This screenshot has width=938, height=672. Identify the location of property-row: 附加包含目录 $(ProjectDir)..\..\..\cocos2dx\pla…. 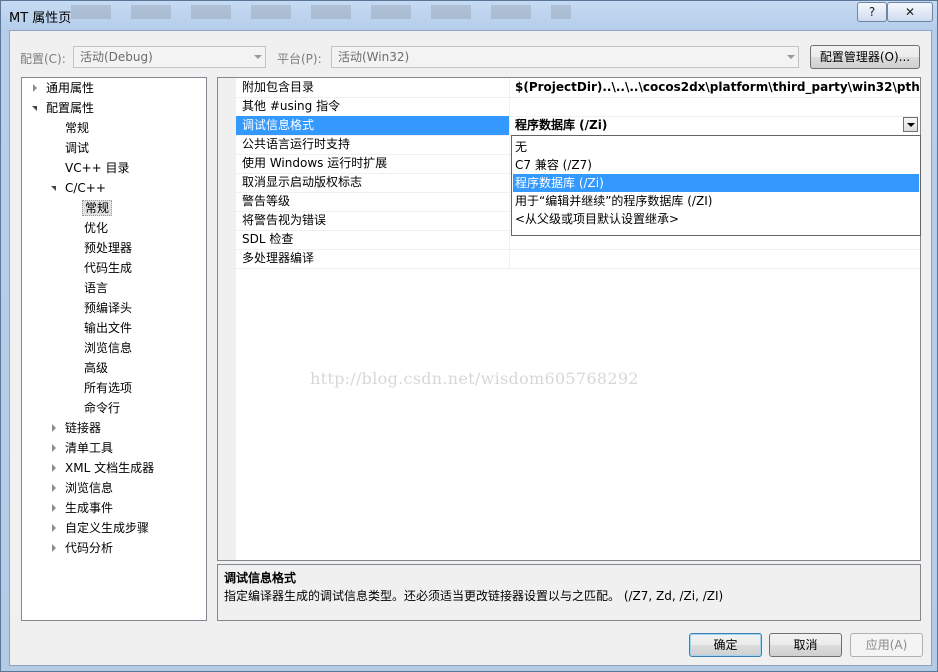
(578, 88).